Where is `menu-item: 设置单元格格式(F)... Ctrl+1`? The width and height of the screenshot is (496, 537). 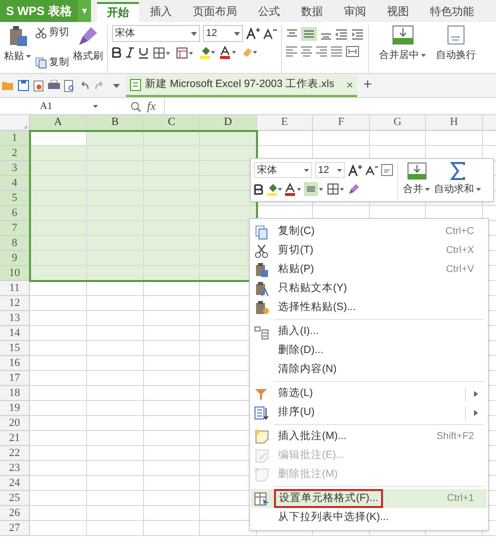 menu-item: 设置单元格格式(F)... Ctrl+1 is located at coordinates (369, 498).